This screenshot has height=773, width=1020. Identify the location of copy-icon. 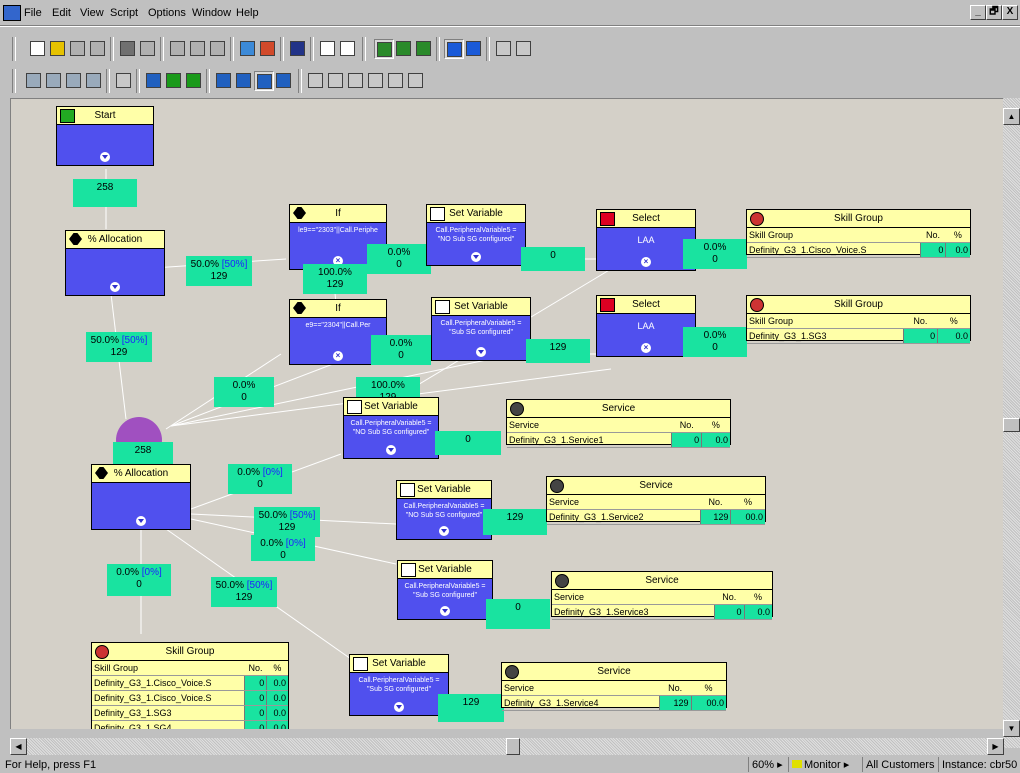
(197, 48).